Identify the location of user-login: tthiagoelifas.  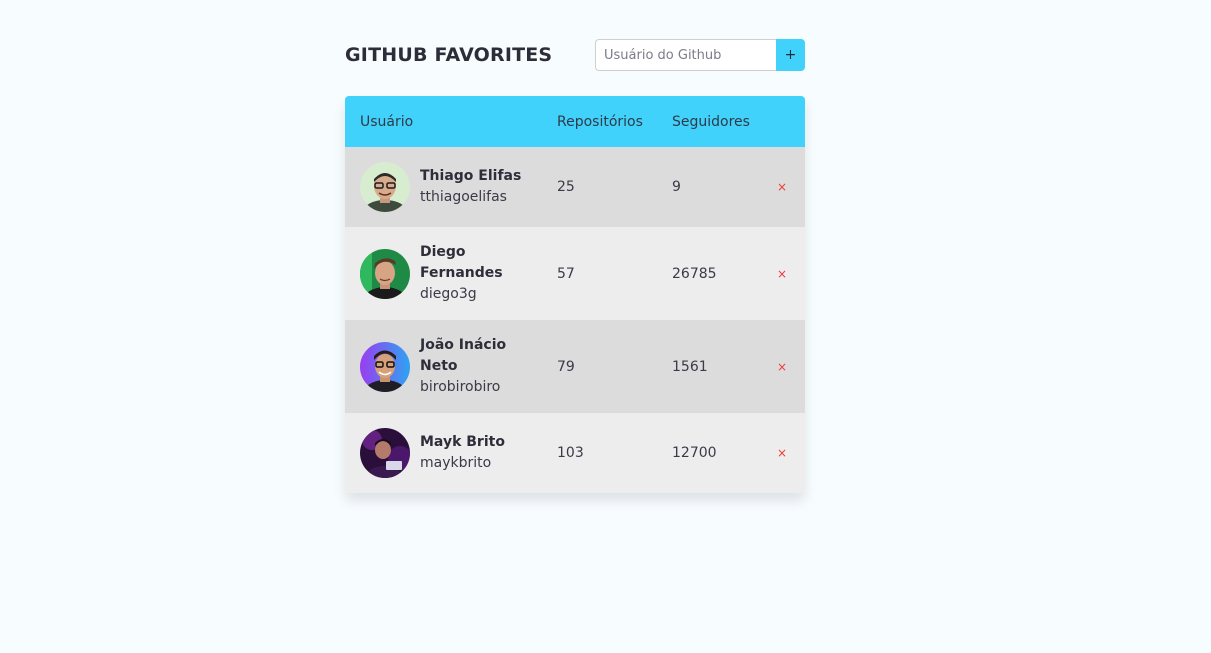
(463, 197).